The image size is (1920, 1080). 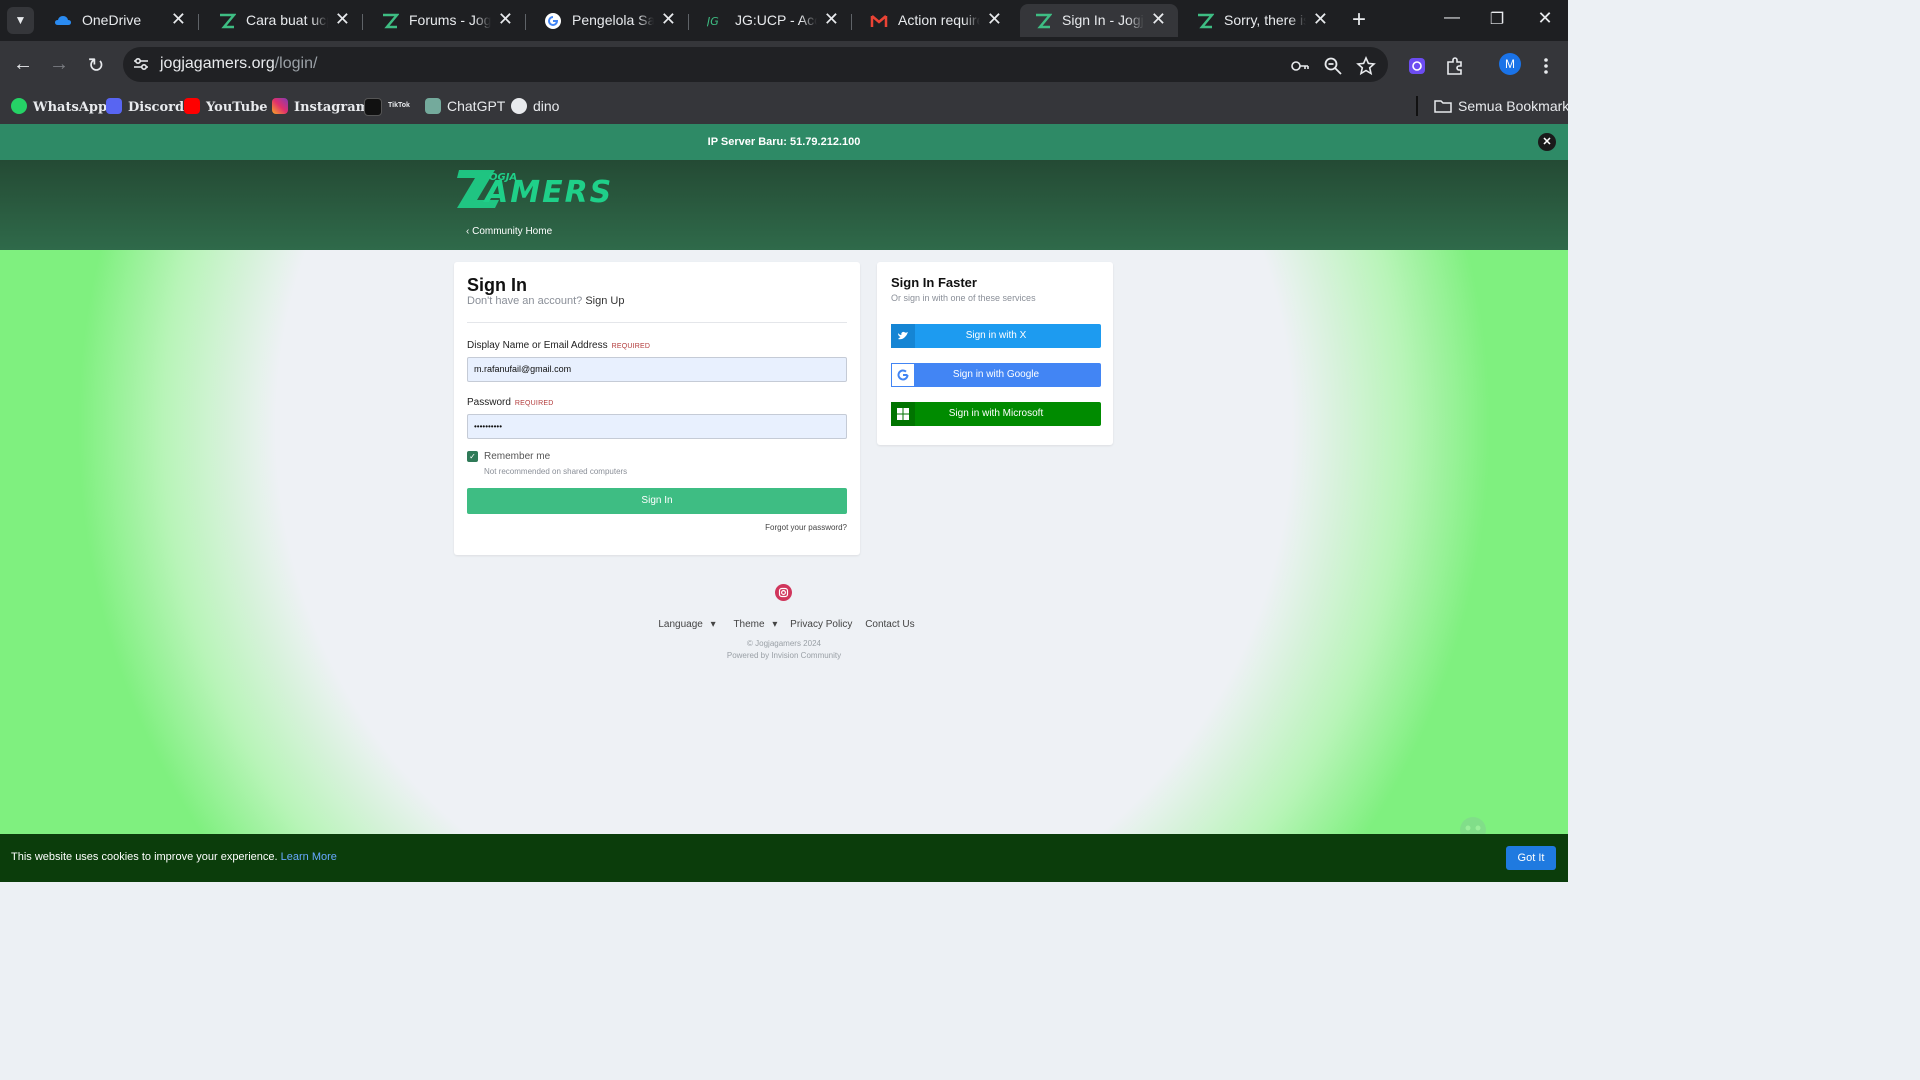 I want to click on language-menu: Language ▾, so click(x=684, y=624).